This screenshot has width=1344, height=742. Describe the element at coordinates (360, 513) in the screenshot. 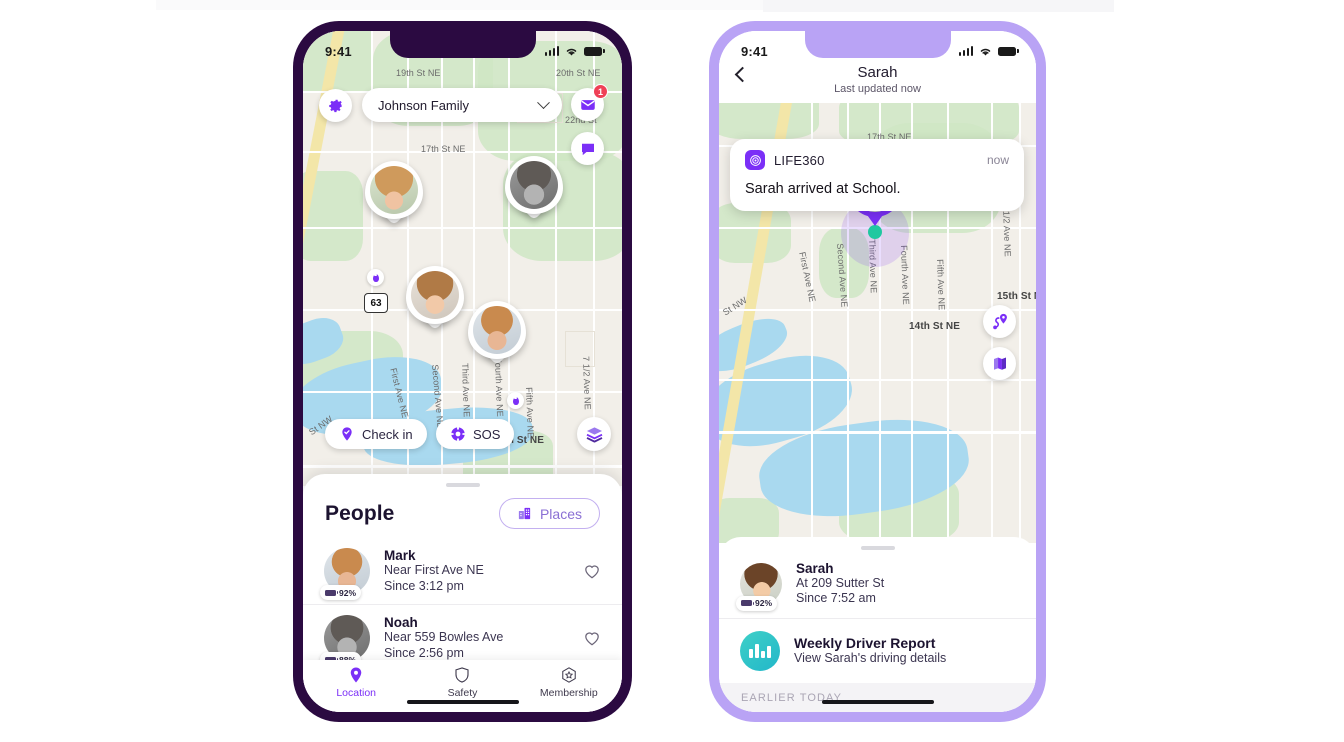

I see `page-title: People` at that location.